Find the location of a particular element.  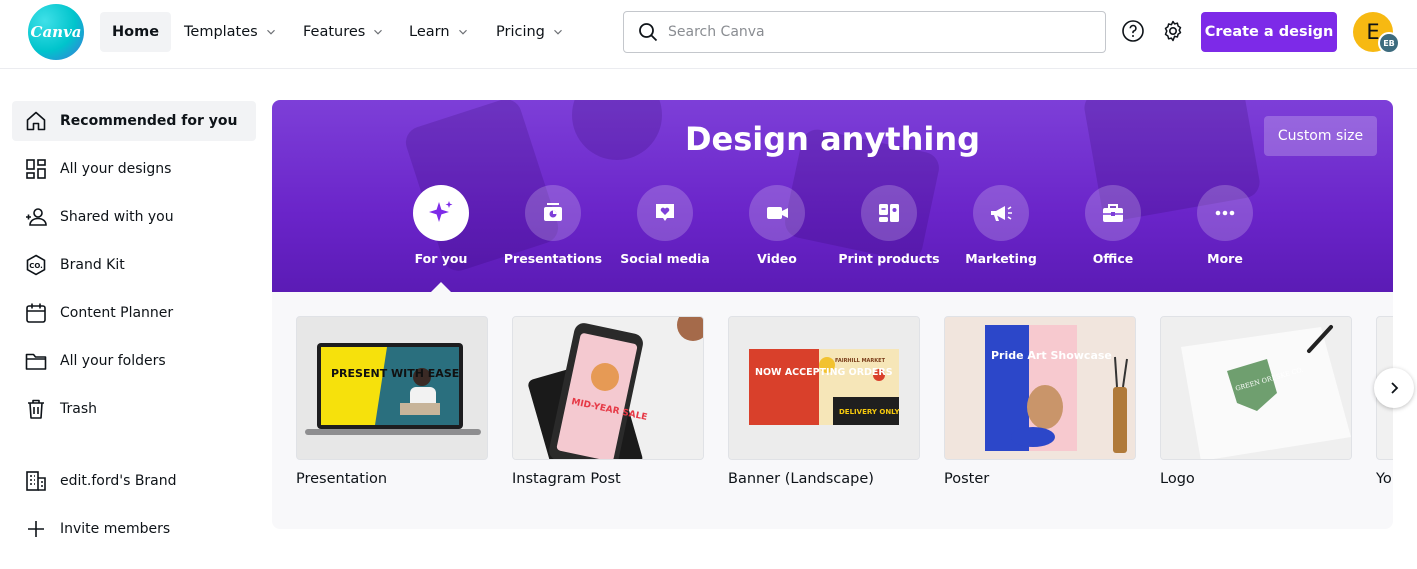

trash-icon is located at coordinates (36, 409).